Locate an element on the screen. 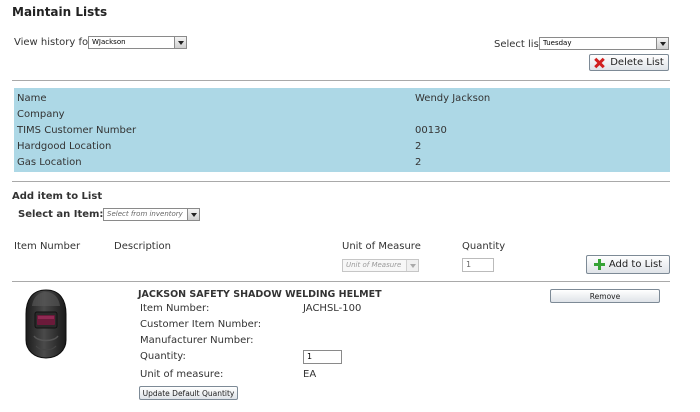 The height and width of the screenshot is (412, 700). delete-list-button: Delete List is located at coordinates (629, 62).